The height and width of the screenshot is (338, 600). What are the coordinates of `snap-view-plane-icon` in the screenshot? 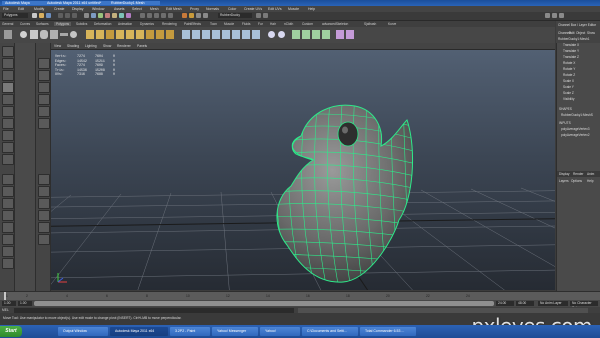 It's located at (163, 15).